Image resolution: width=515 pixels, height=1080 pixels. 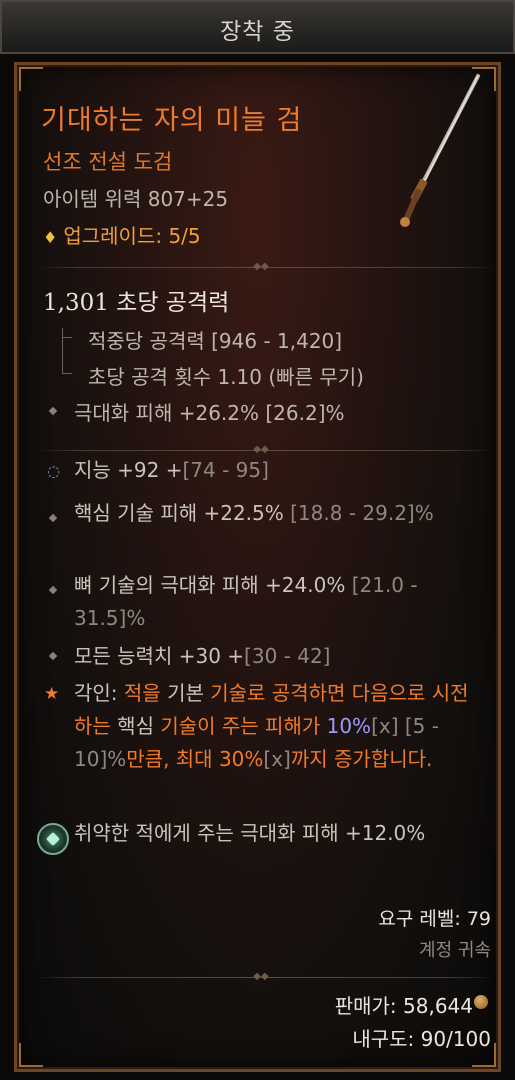 I want to click on upgrade-diamond-icon: ♦, so click(x=50, y=237).